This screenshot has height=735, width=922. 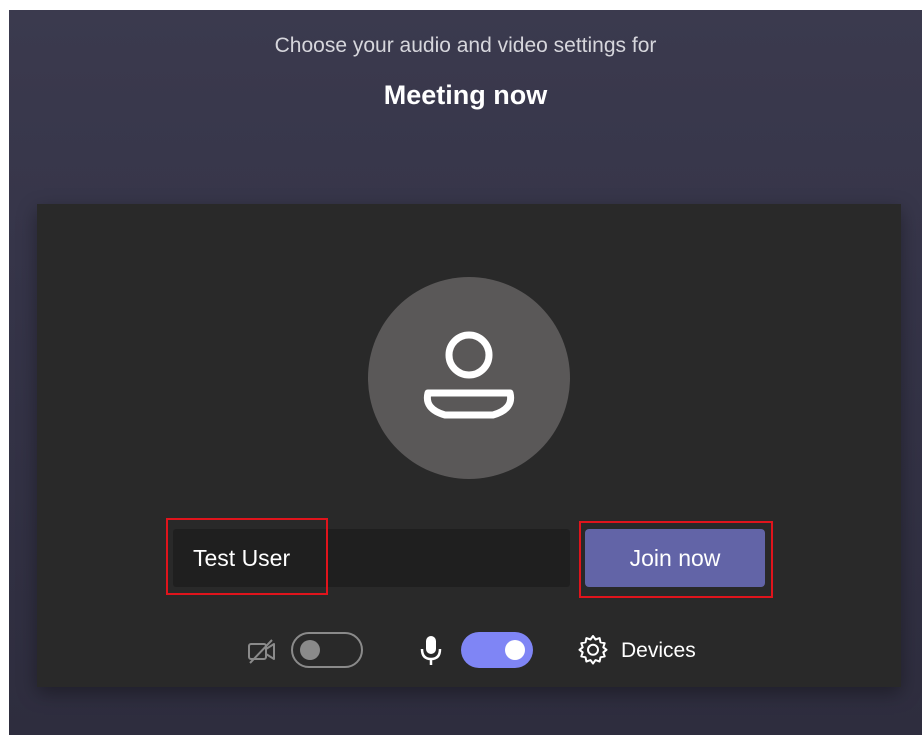 What do you see at coordinates (593, 651) in the screenshot?
I see `gear-icon` at bounding box center [593, 651].